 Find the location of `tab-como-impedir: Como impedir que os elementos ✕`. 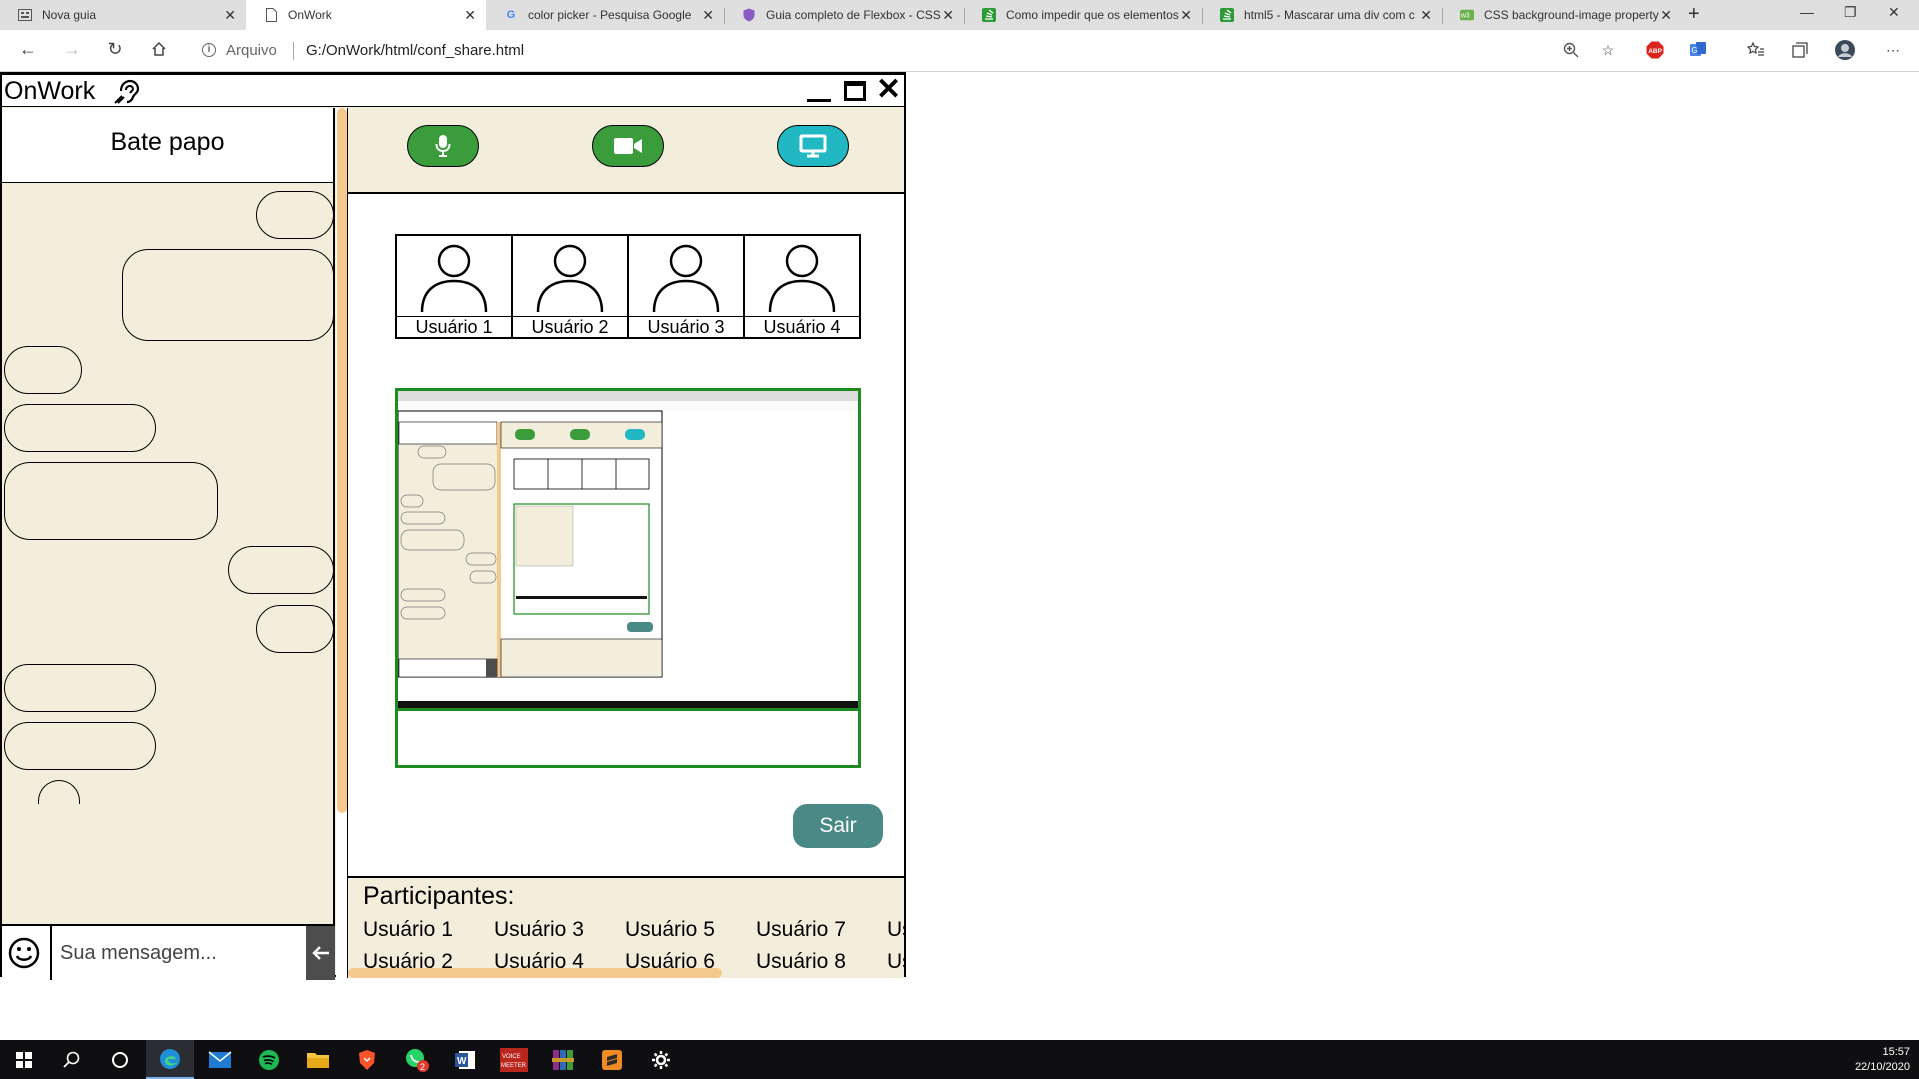

tab-como-impedir: Como impedir que os elementos ✕ is located at coordinates (1083, 15).